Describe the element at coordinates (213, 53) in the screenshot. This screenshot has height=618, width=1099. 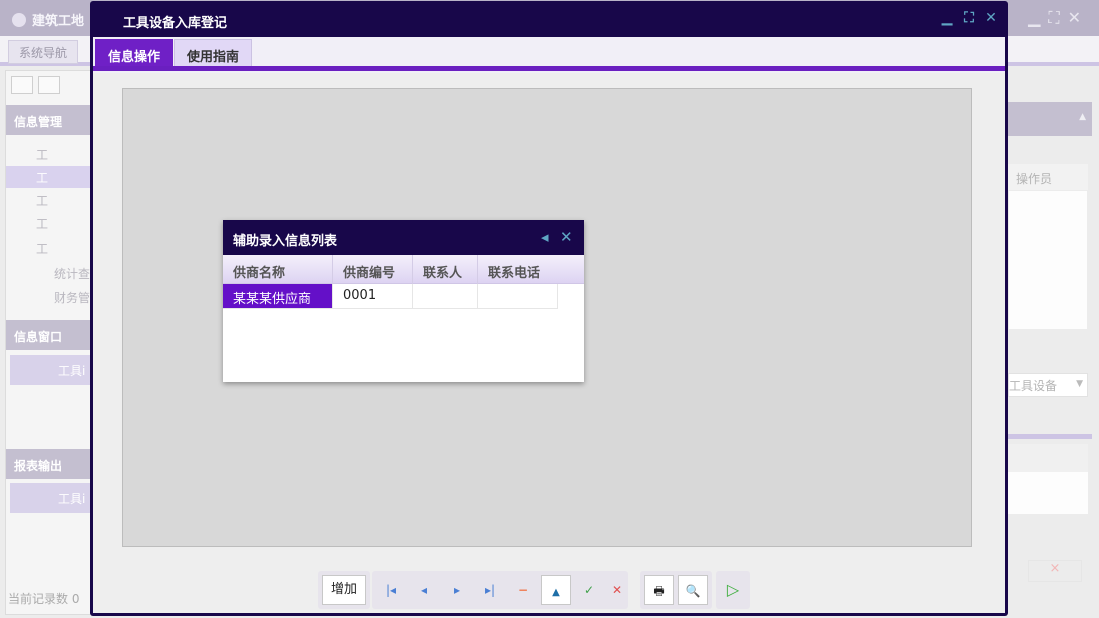
I see `tab-user-guide: 使用指南` at that location.